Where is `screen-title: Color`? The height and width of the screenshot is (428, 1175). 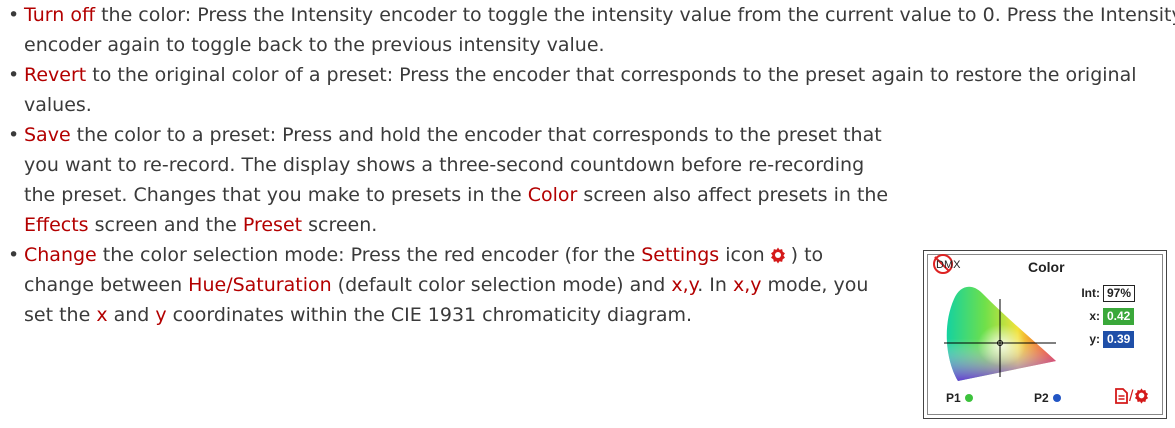
screen-title: Color is located at coordinates (1046, 267).